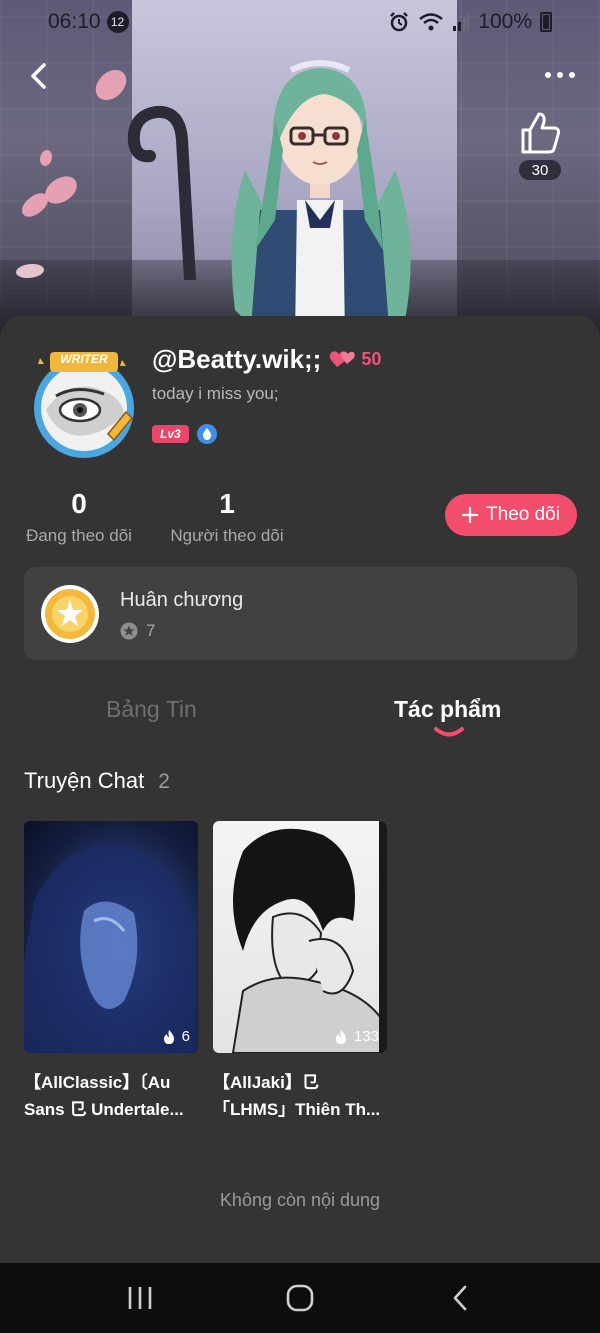 The width and height of the screenshot is (600, 1333). I want to click on plus-icon, so click(470, 515).